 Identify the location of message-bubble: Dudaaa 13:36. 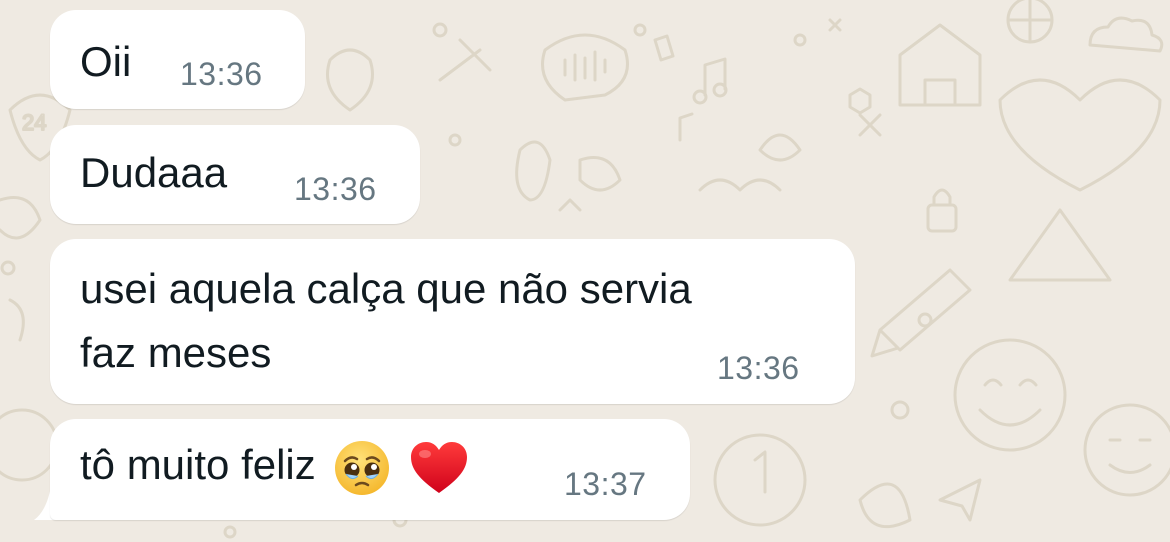
(235, 174).